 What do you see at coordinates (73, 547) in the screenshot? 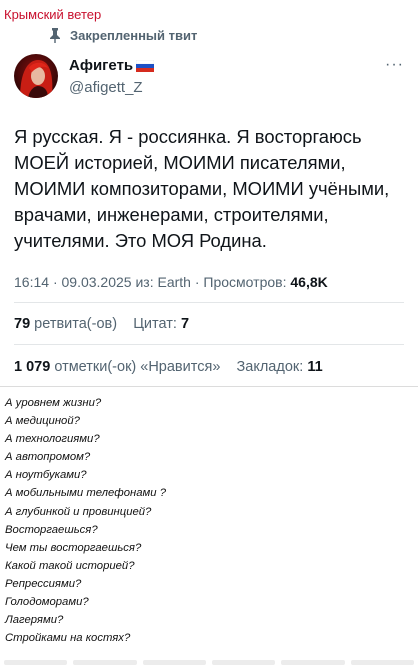
I see `reply-line: Чем ты восторгаешься?` at bounding box center [73, 547].